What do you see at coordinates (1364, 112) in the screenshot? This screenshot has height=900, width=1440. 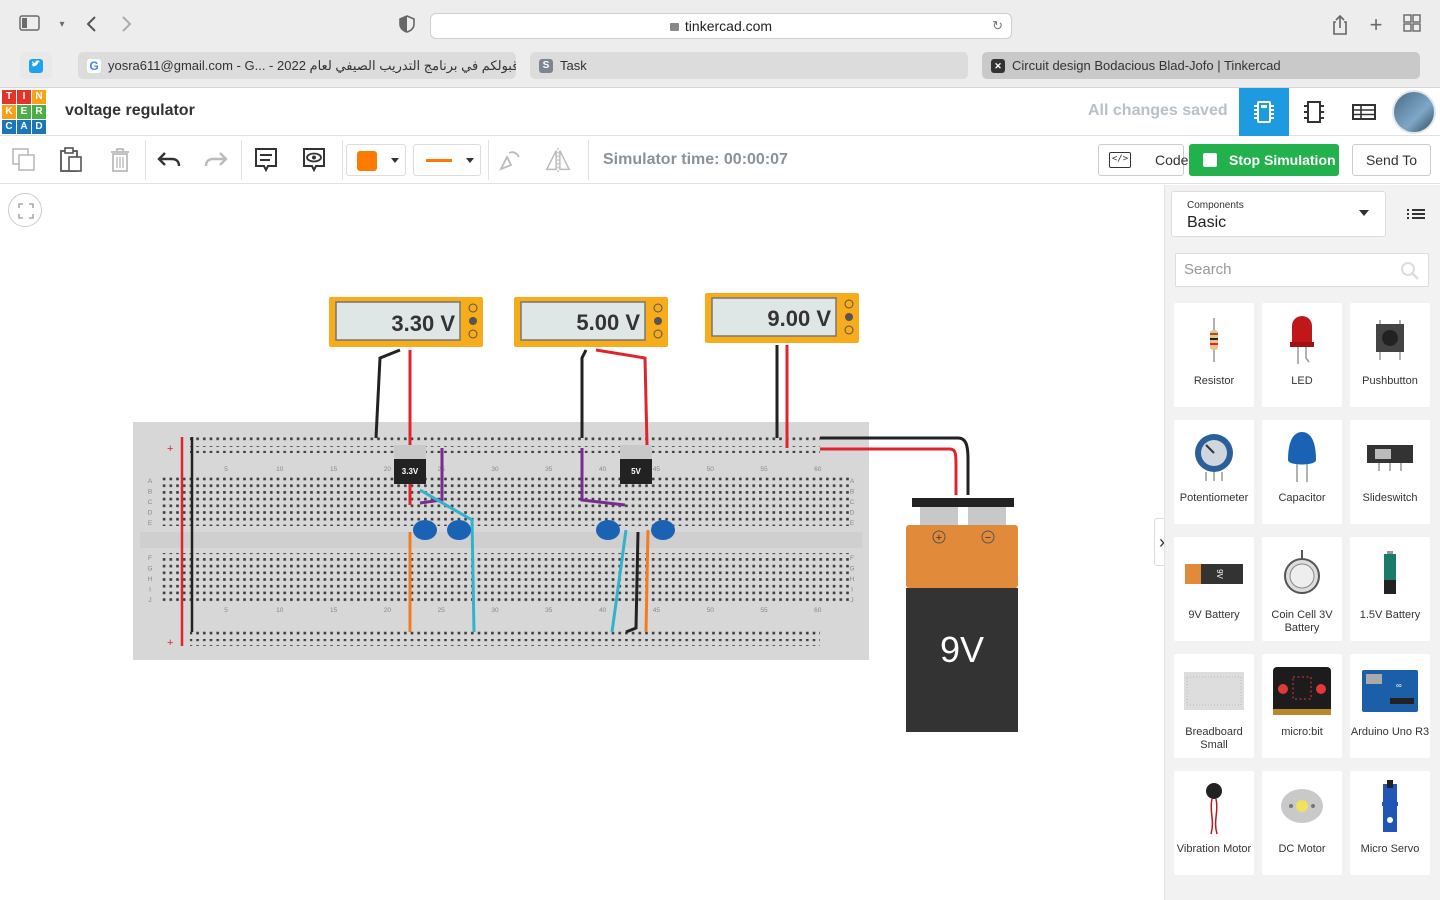 I see `component-list-view-button` at bounding box center [1364, 112].